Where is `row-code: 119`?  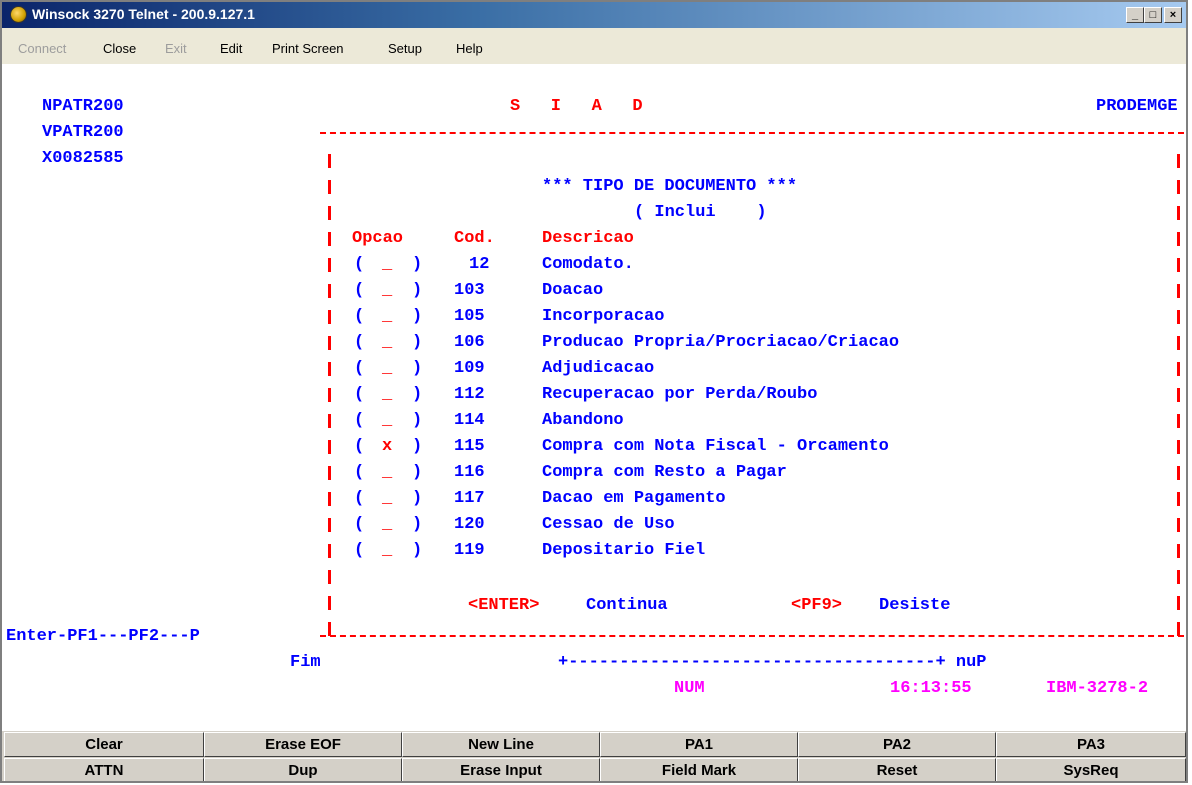
row-code: 119 is located at coordinates (469, 550).